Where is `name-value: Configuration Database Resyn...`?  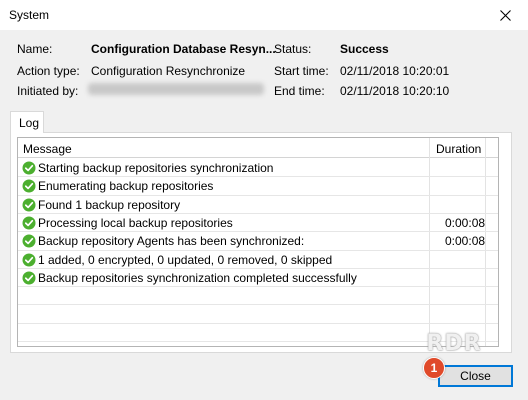
name-value: Configuration Database Resyn... is located at coordinates (183, 49).